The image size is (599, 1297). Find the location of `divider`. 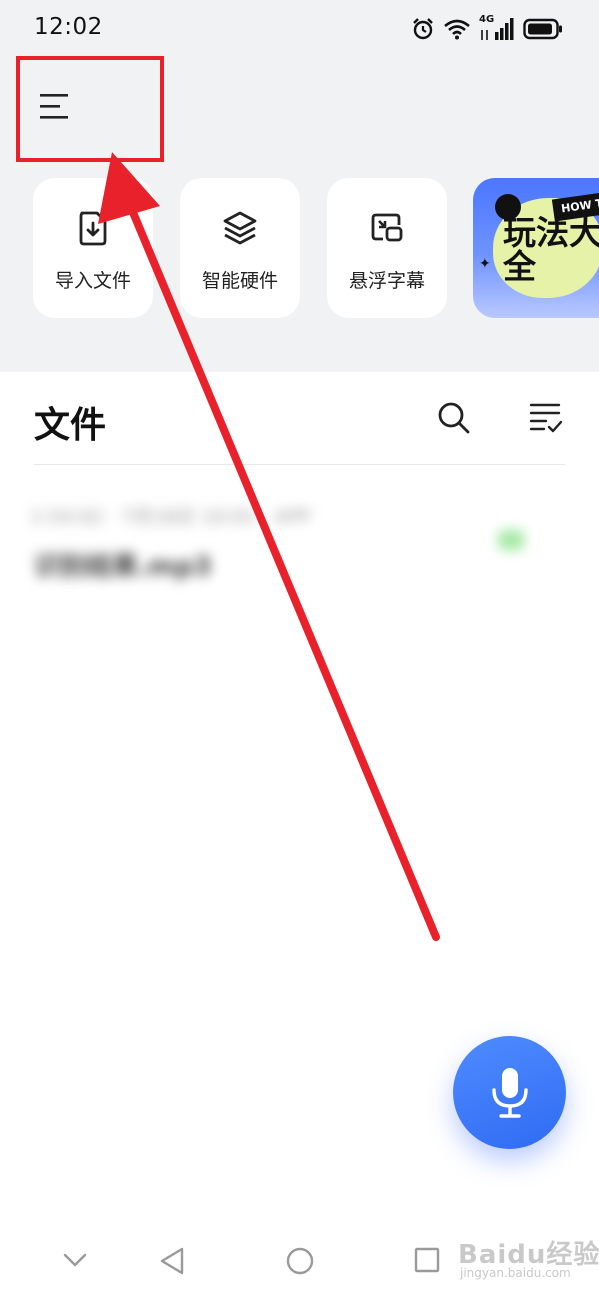

divider is located at coordinates (299, 464).